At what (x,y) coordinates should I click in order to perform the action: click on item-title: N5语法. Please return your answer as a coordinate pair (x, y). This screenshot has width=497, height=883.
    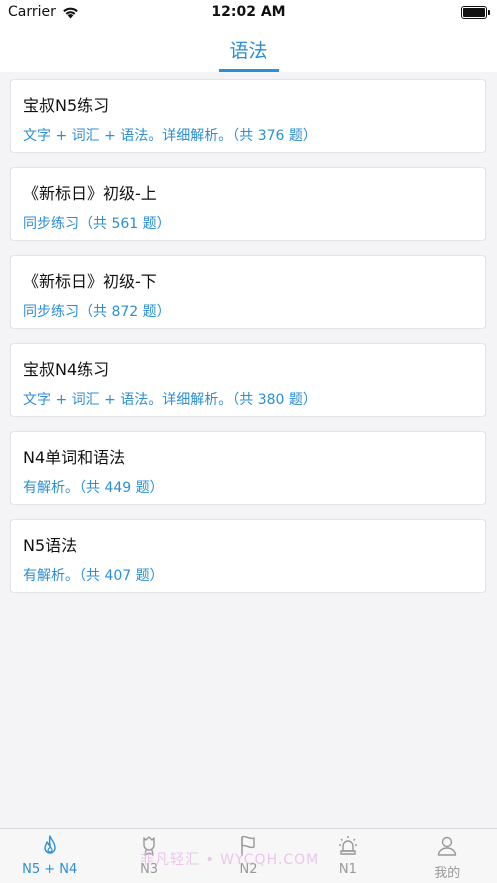
    Looking at the image, I should click on (50, 545).